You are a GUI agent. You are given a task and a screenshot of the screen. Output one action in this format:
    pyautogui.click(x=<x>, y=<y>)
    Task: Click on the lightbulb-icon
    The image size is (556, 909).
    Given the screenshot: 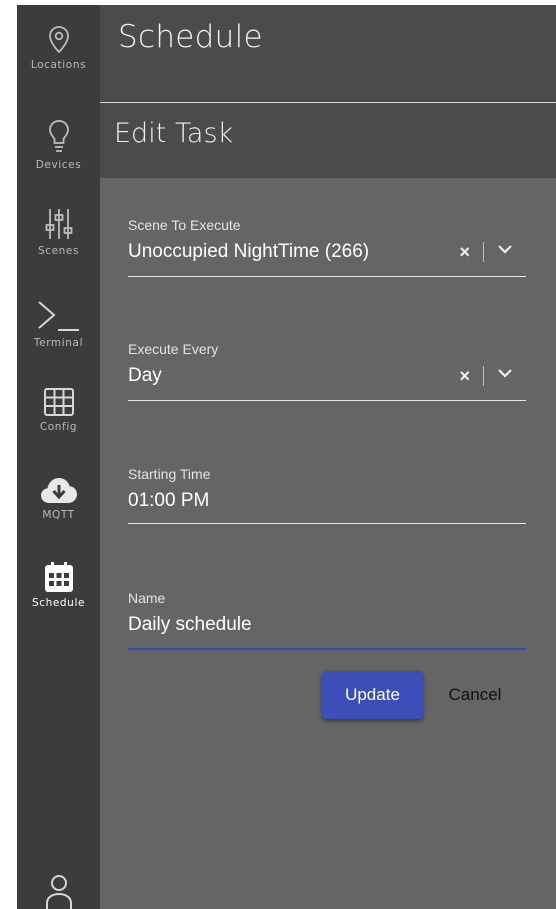 What is the action you would take?
    pyautogui.click(x=58, y=136)
    